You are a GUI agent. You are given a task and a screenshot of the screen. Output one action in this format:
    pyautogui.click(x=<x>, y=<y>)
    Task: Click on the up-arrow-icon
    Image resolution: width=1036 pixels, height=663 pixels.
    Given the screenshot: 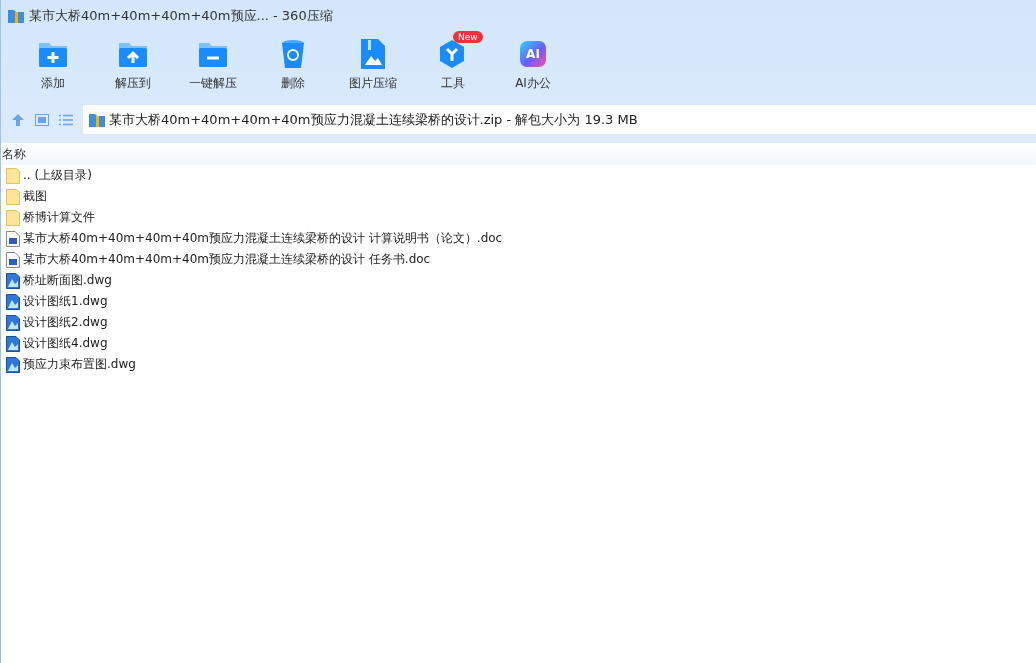 What is the action you would take?
    pyautogui.click(x=18, y=119)
    